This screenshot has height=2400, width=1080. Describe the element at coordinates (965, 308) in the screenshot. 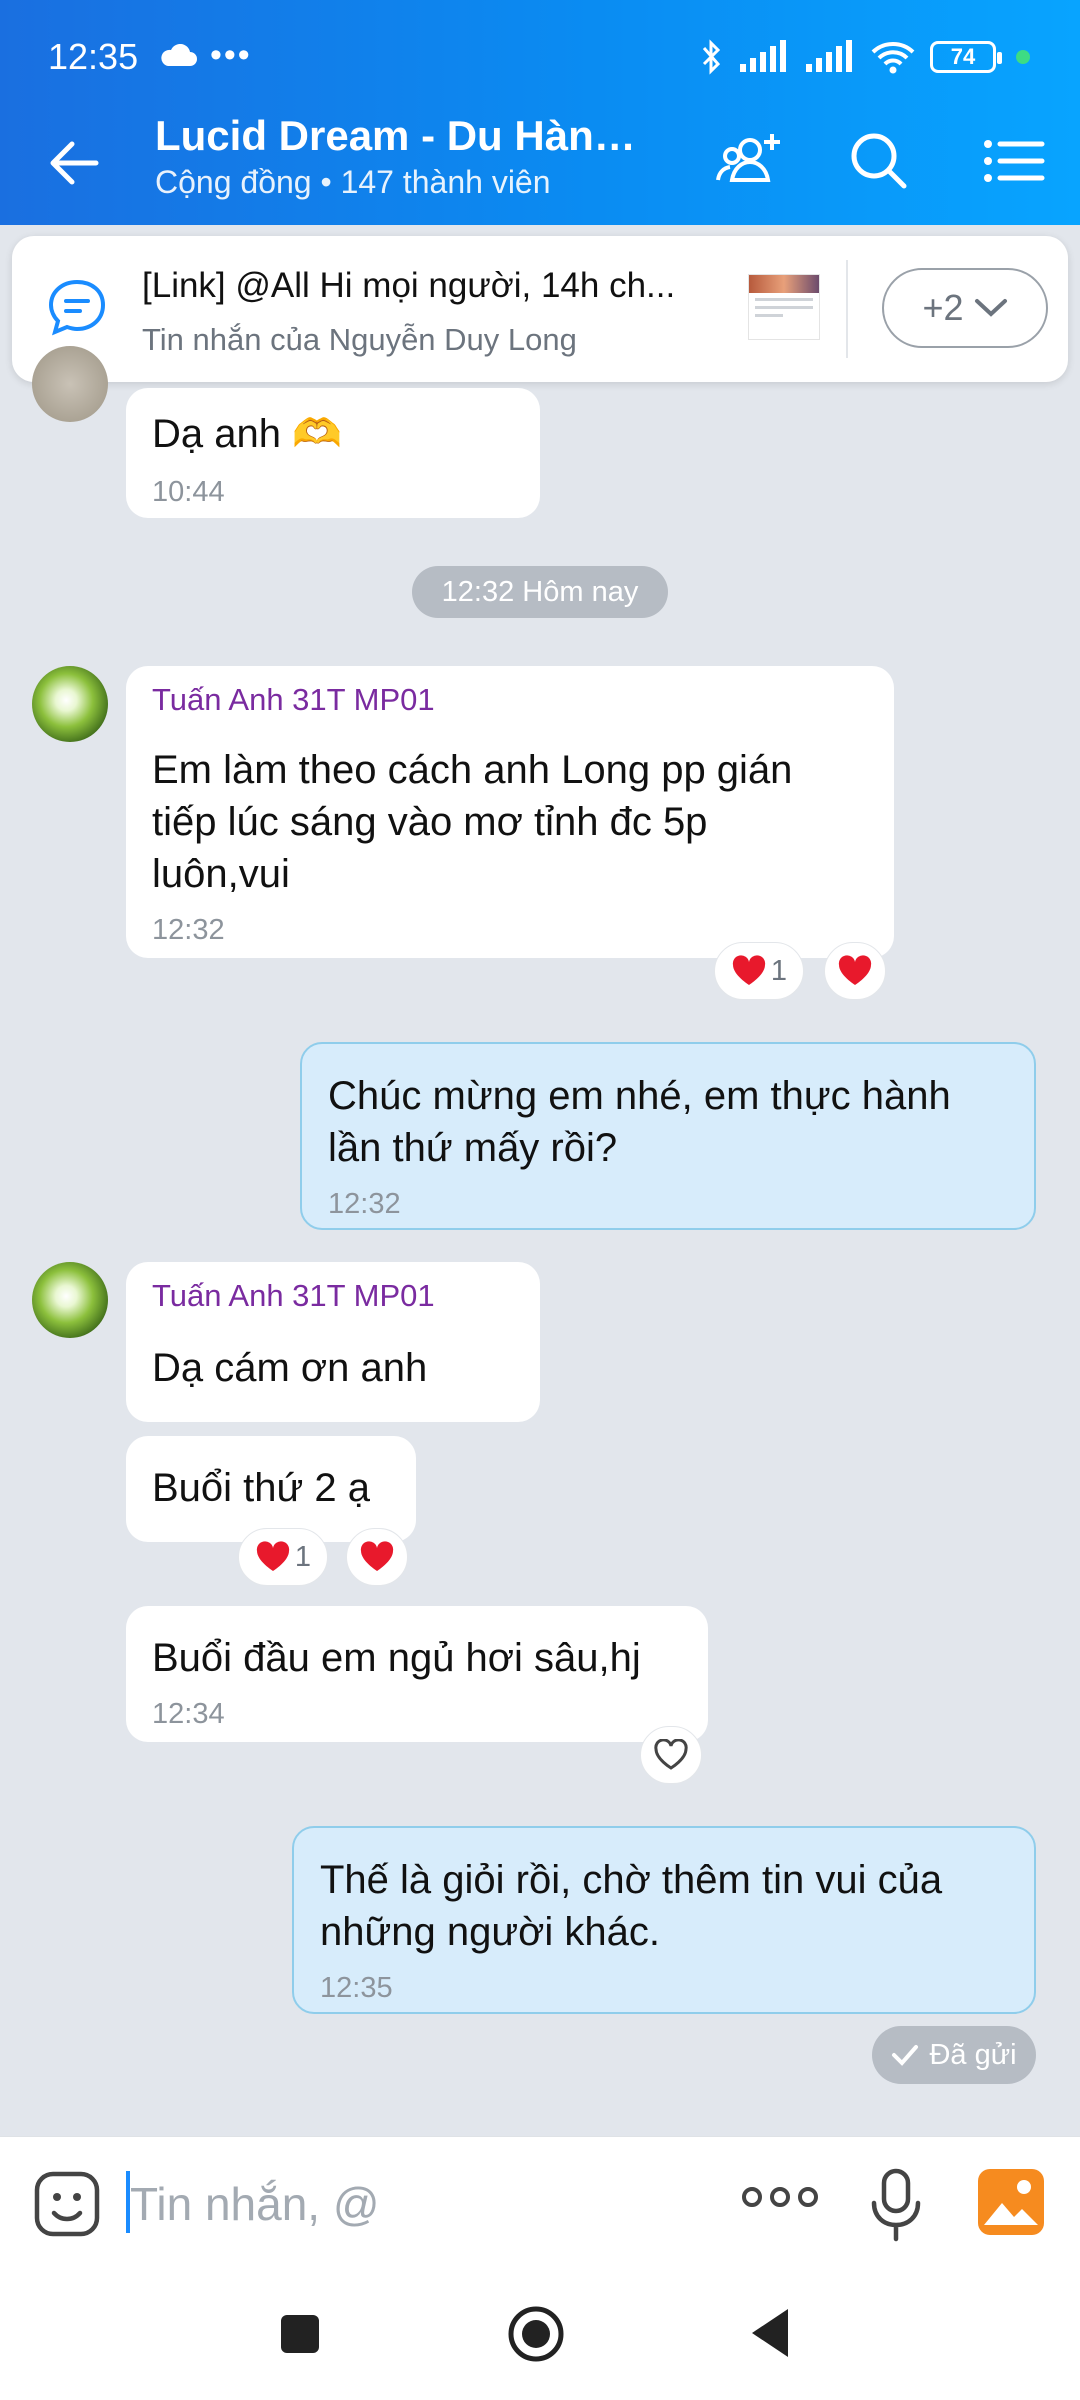

I see `more-pinned-button: +2` at that location.